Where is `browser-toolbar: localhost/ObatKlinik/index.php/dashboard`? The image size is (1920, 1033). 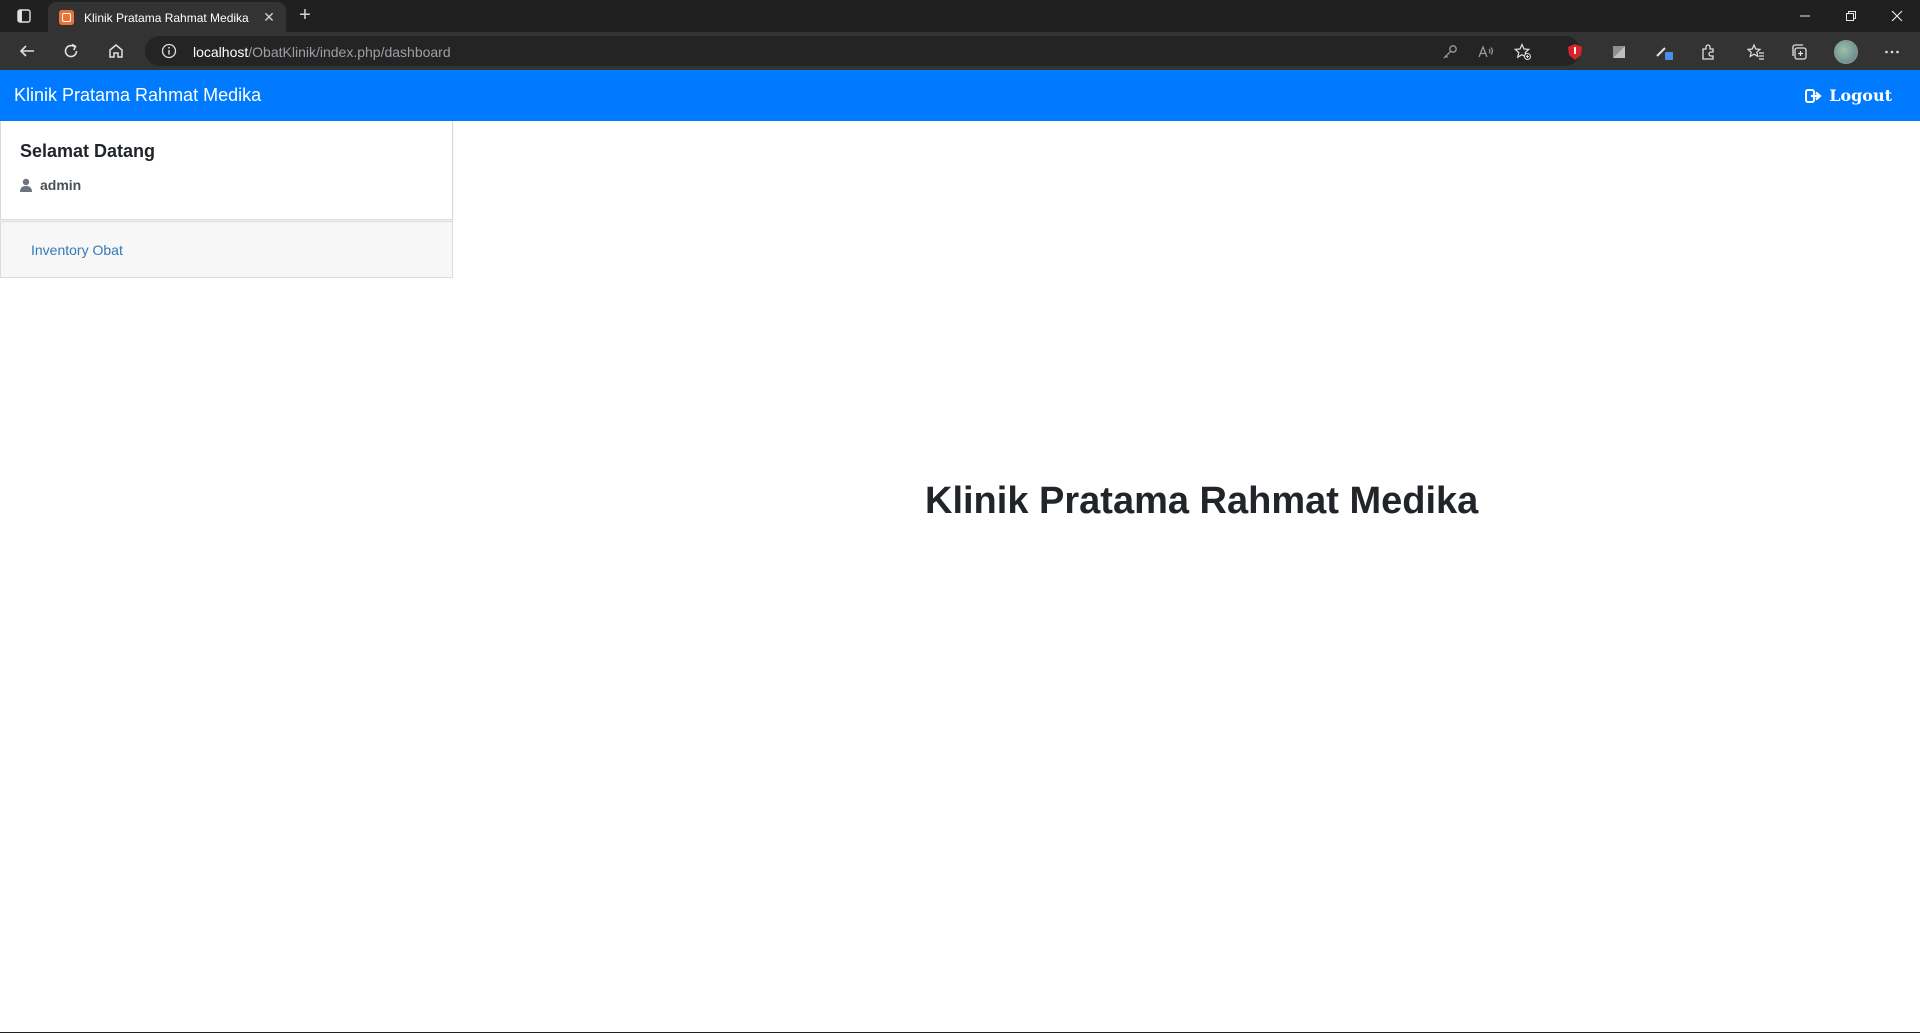
browser-toolbar: localhost/ObatKlinik/index.php/dashboard is located at coordinates (960, 51).